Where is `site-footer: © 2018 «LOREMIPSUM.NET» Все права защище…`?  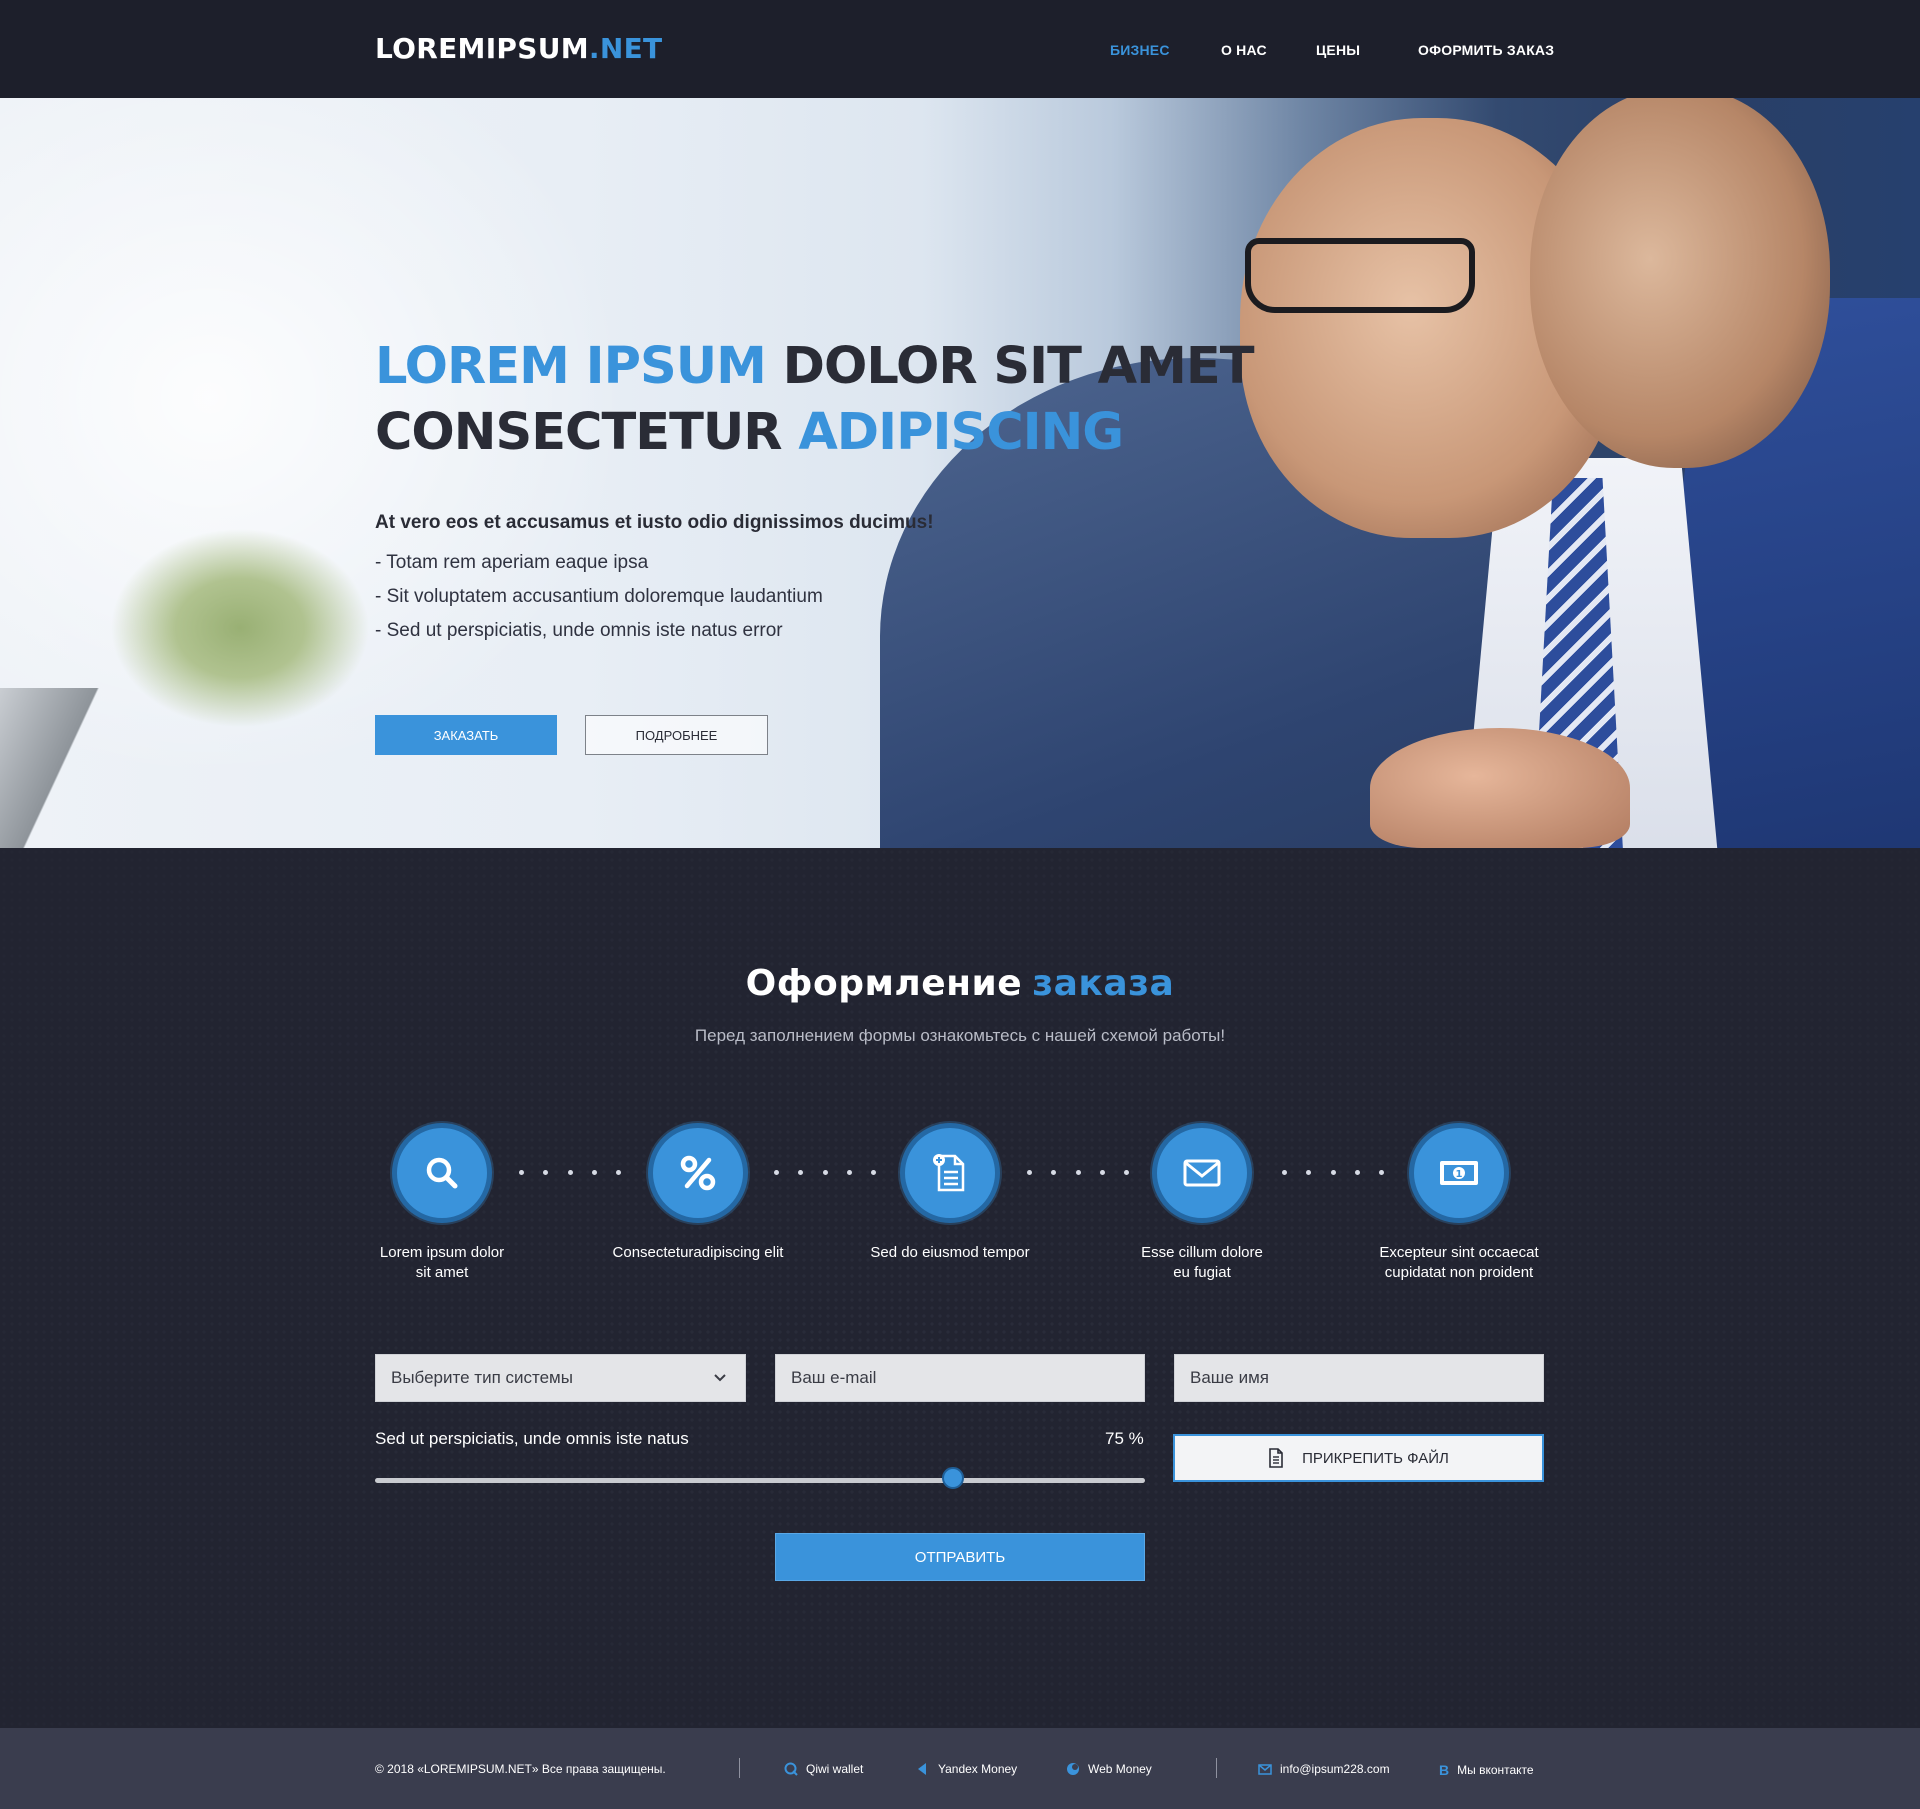 site-footer: © 2018 «LOREMIPSUM.NET» Все права защище… is located at coordinates (960, 1768).